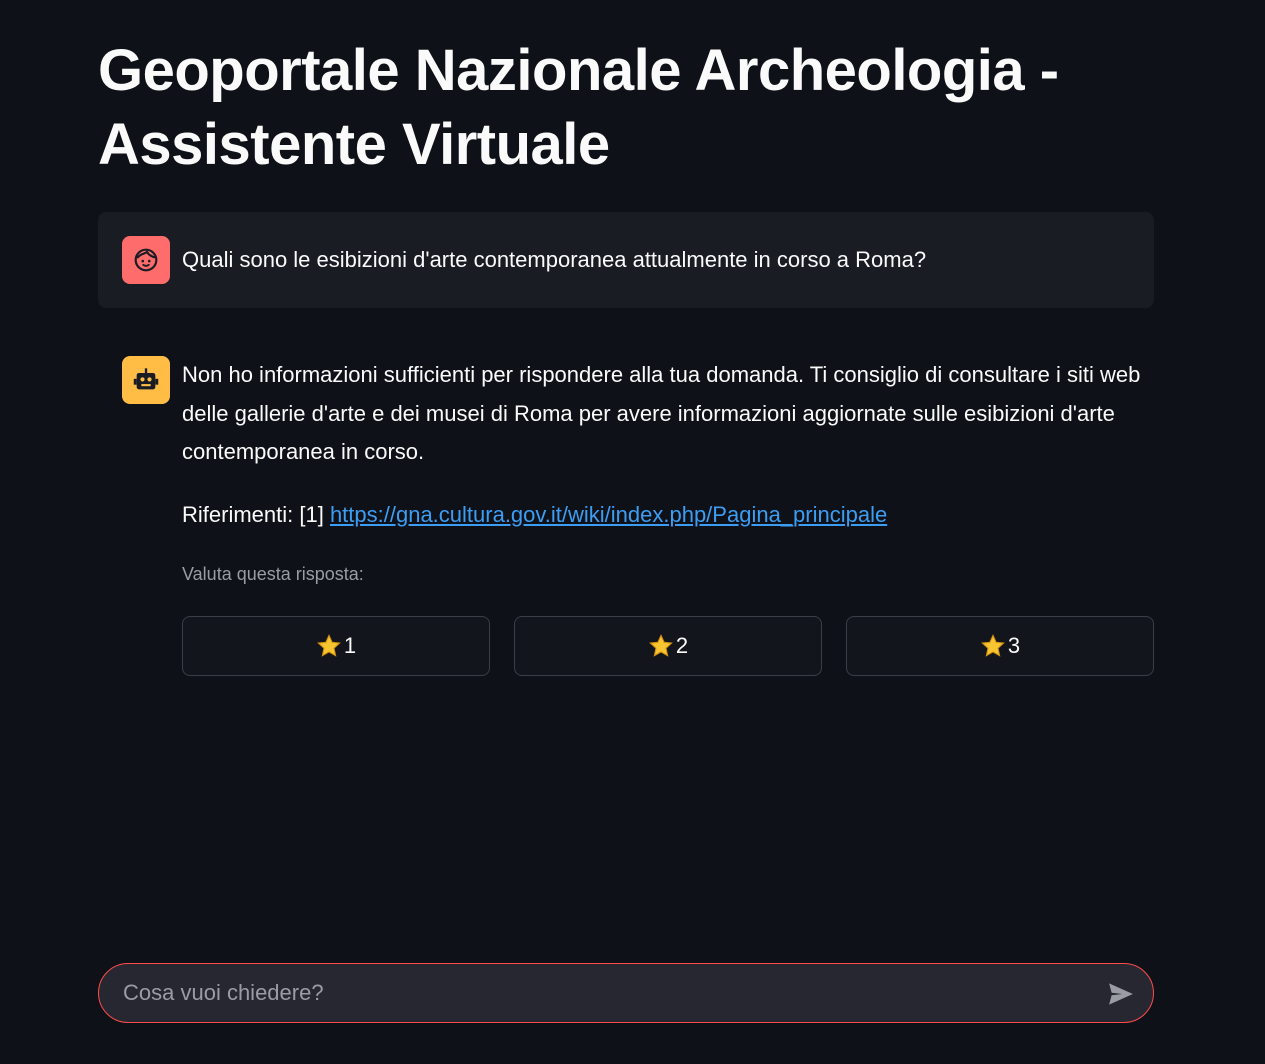 The width and height of the screenshot is (1265, 1064). I want to click on rate-1-label: 1, so click(350, 645).